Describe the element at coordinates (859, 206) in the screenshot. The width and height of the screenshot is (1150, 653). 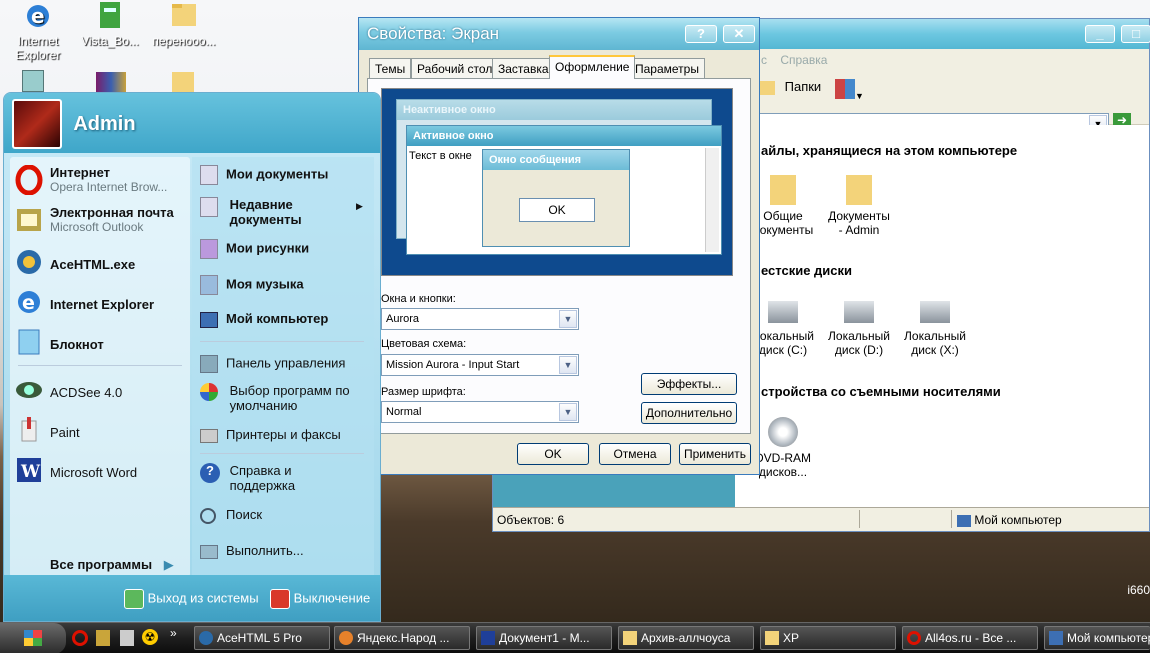
I see `item-admin-docs: Документы - Admin` at that location.